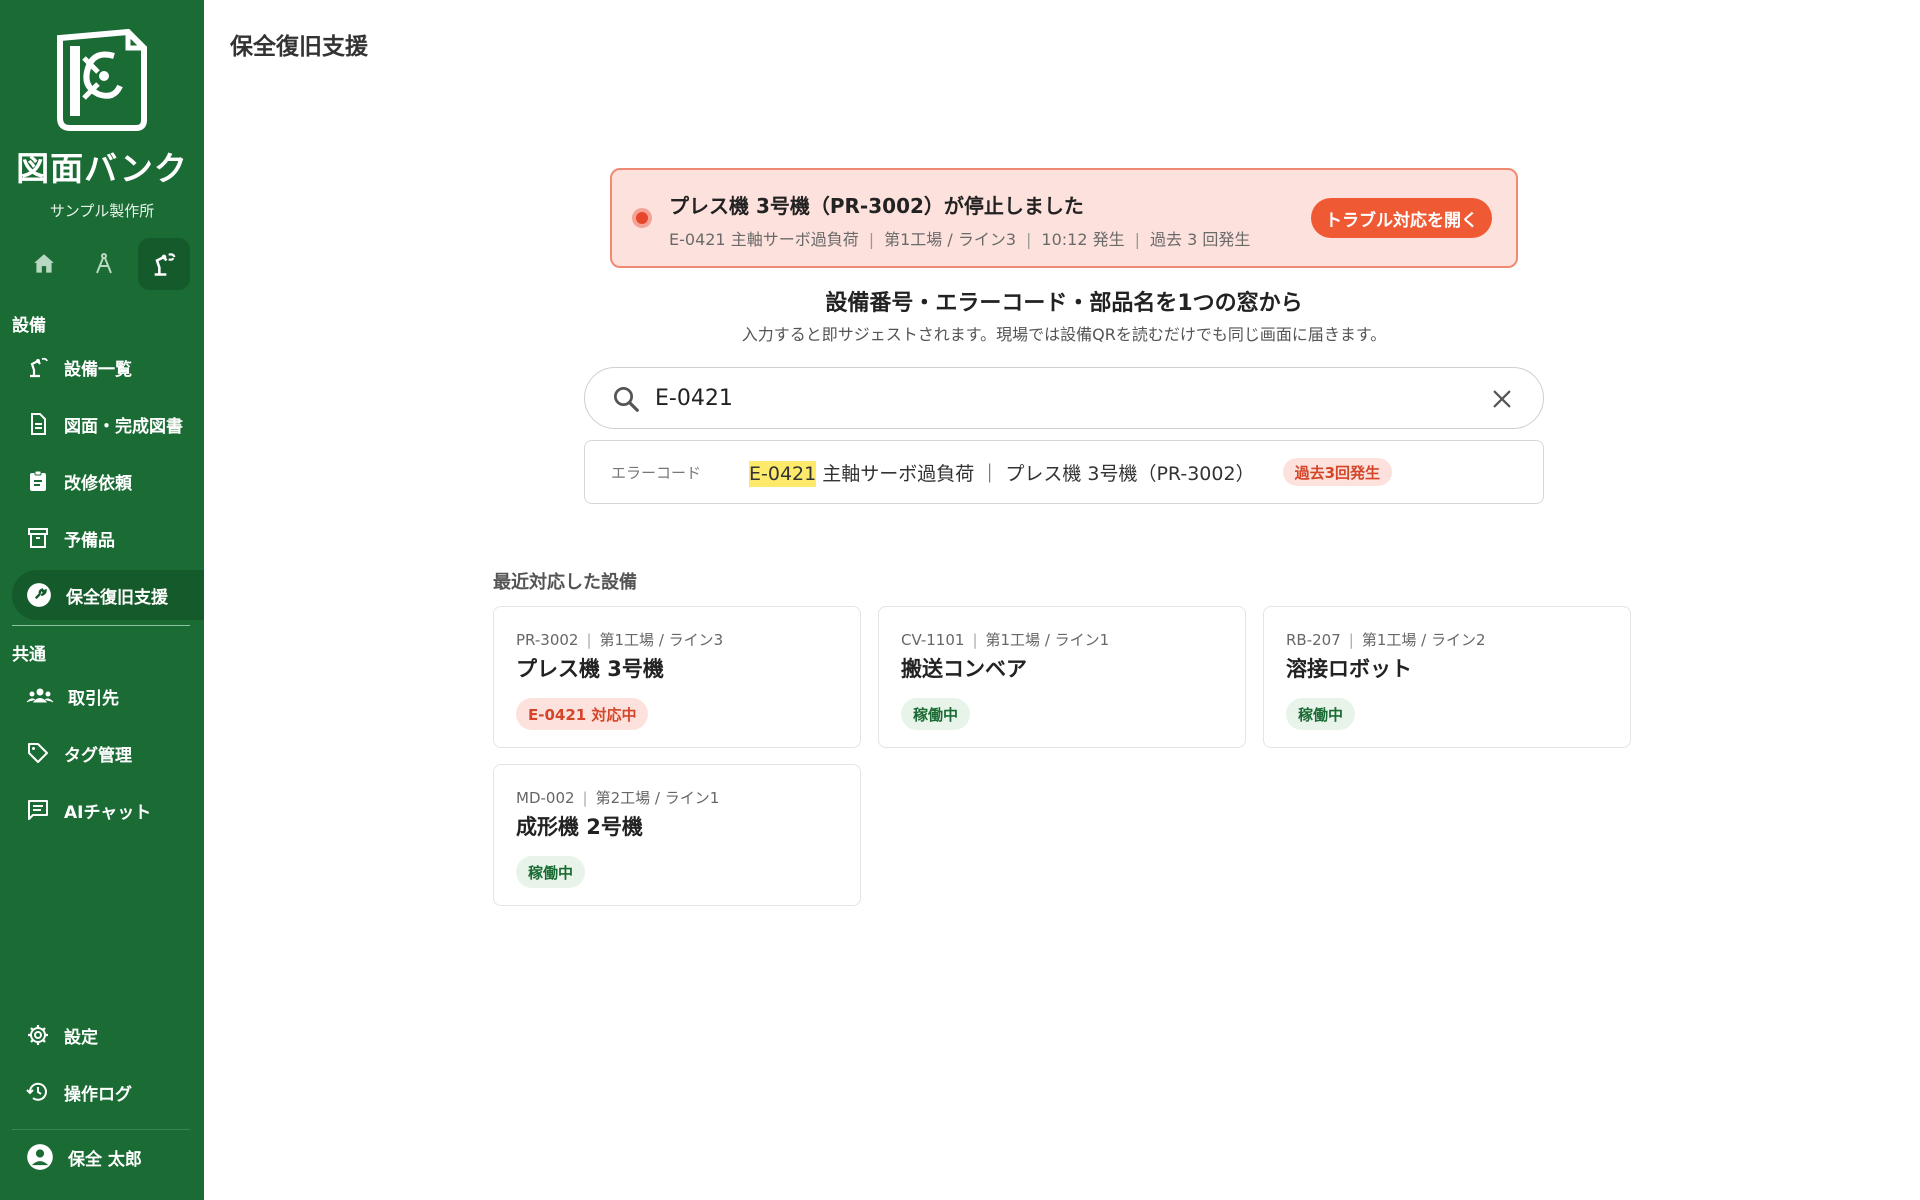 This screenshot has width=1920, height=1200. I want to click on search-input, so click(1045, 398).